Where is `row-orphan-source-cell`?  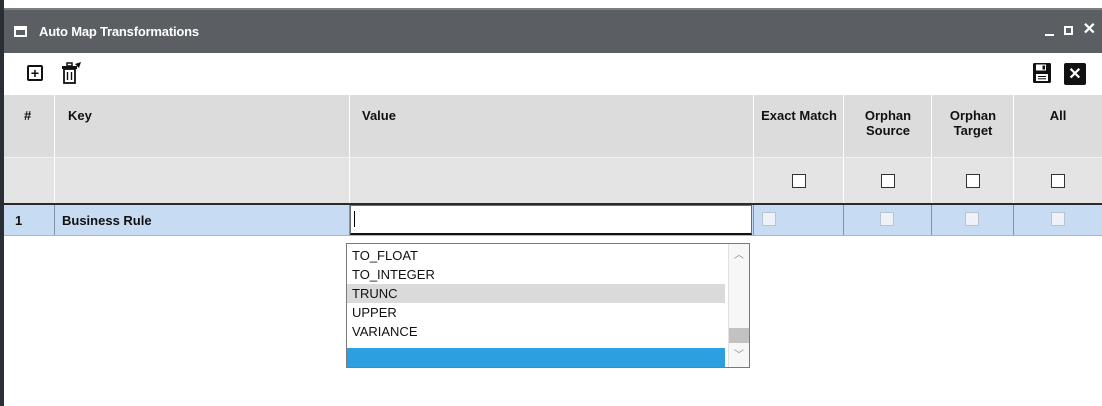
row-orphan-source-cell is located at coordinates (888, 220).